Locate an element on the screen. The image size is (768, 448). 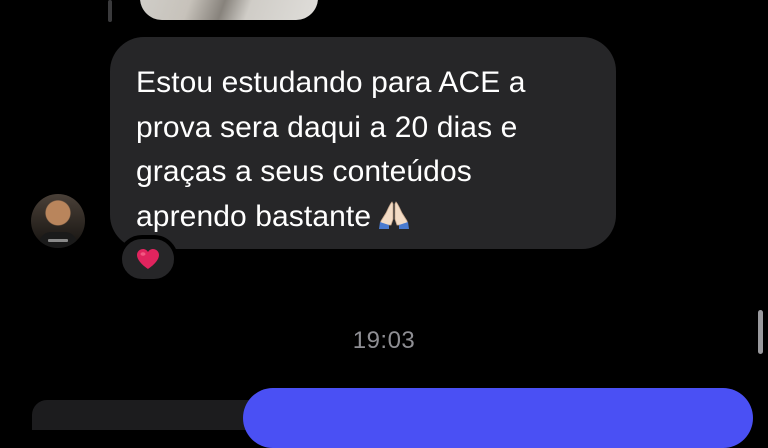
message-line-3: graças a seus conteúdos is located at coordinates (304, 171).